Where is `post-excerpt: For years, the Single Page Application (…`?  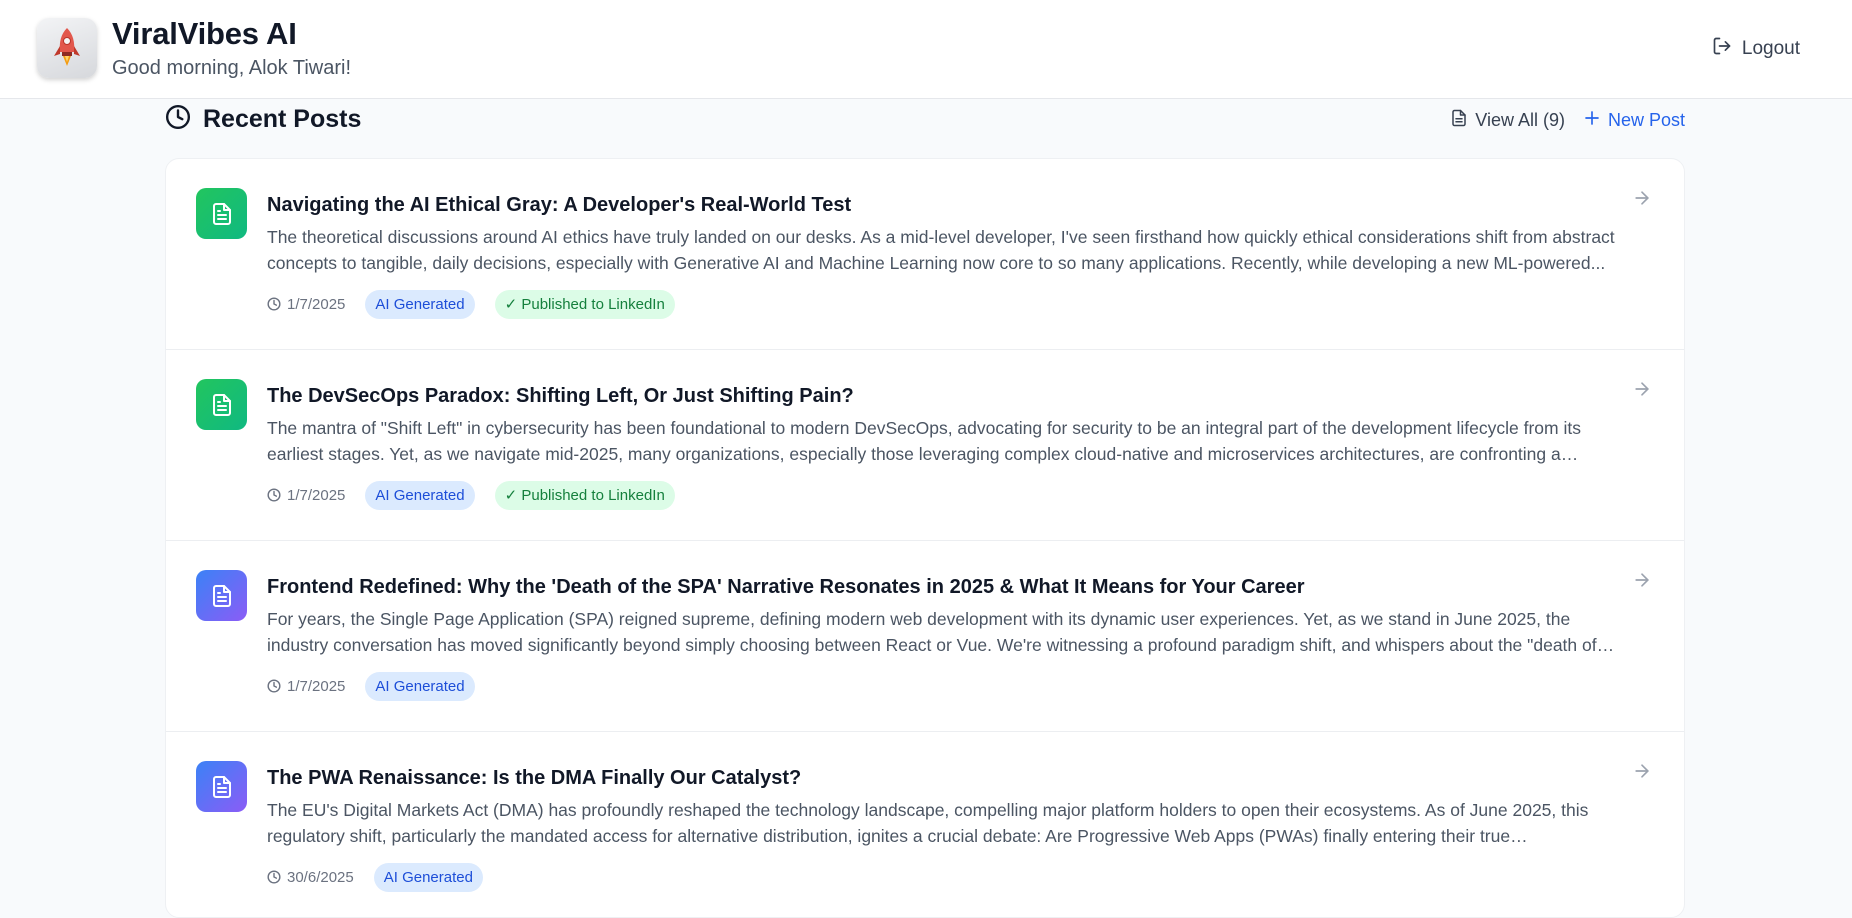
post-excerpt: For years, the Single Page Application (… is located at coordinates (932, 632).